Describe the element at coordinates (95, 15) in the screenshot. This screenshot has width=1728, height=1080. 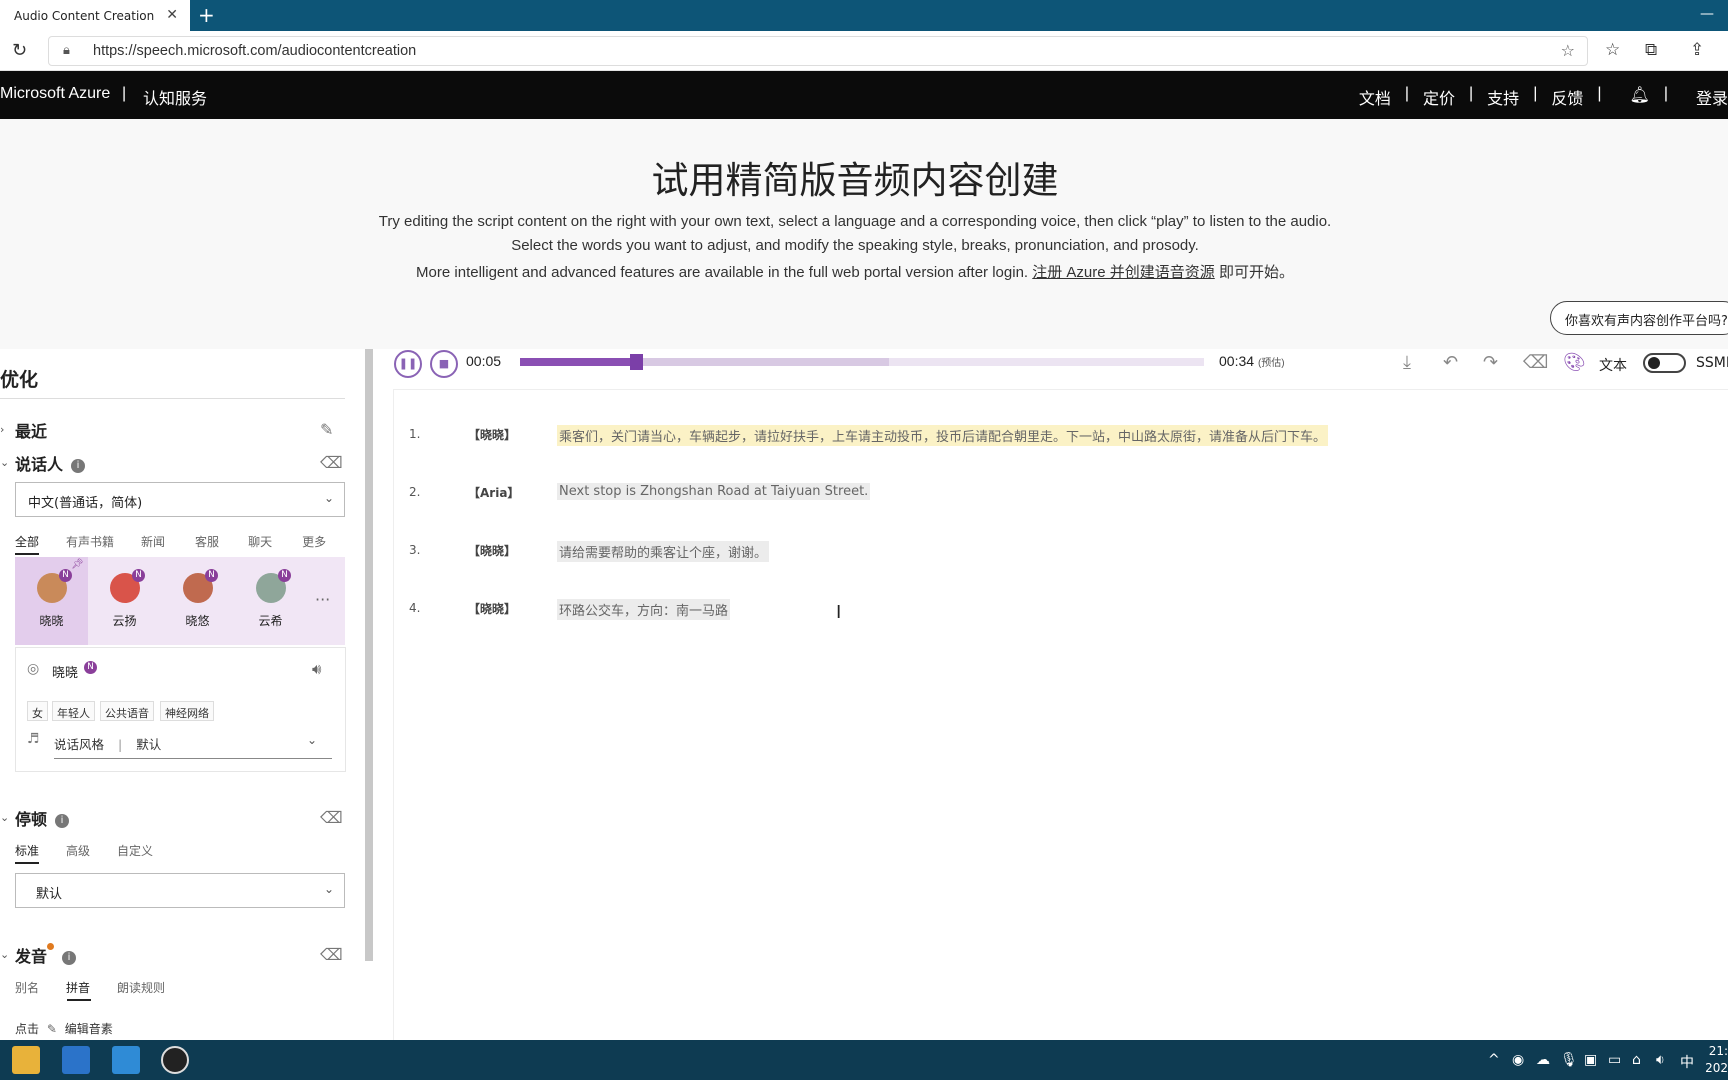
I see `browser-tab: Audio Content Creation ✕` at that location.